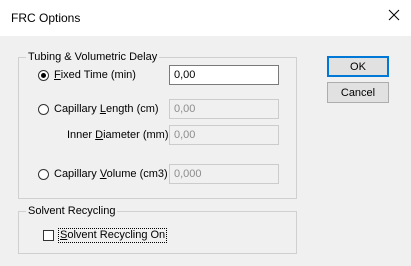 The width and height of the screenshot is (411, 266). I want to click on ok-button: OK, so click(358, 66).